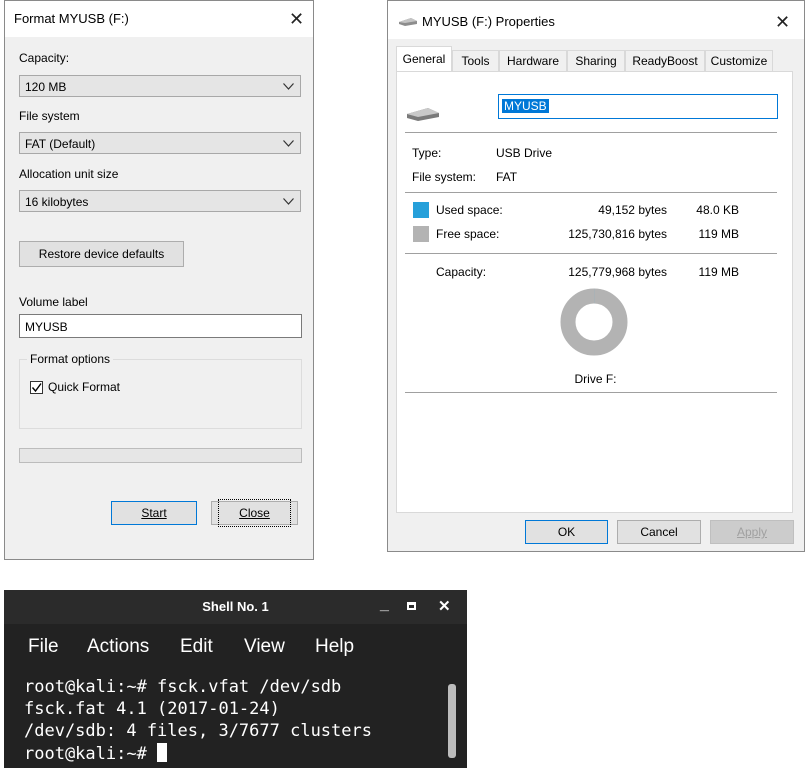 This screenshot has height=768, width=809. I want to click on allocation-value: 16 kilobytes, so click(57, 202).